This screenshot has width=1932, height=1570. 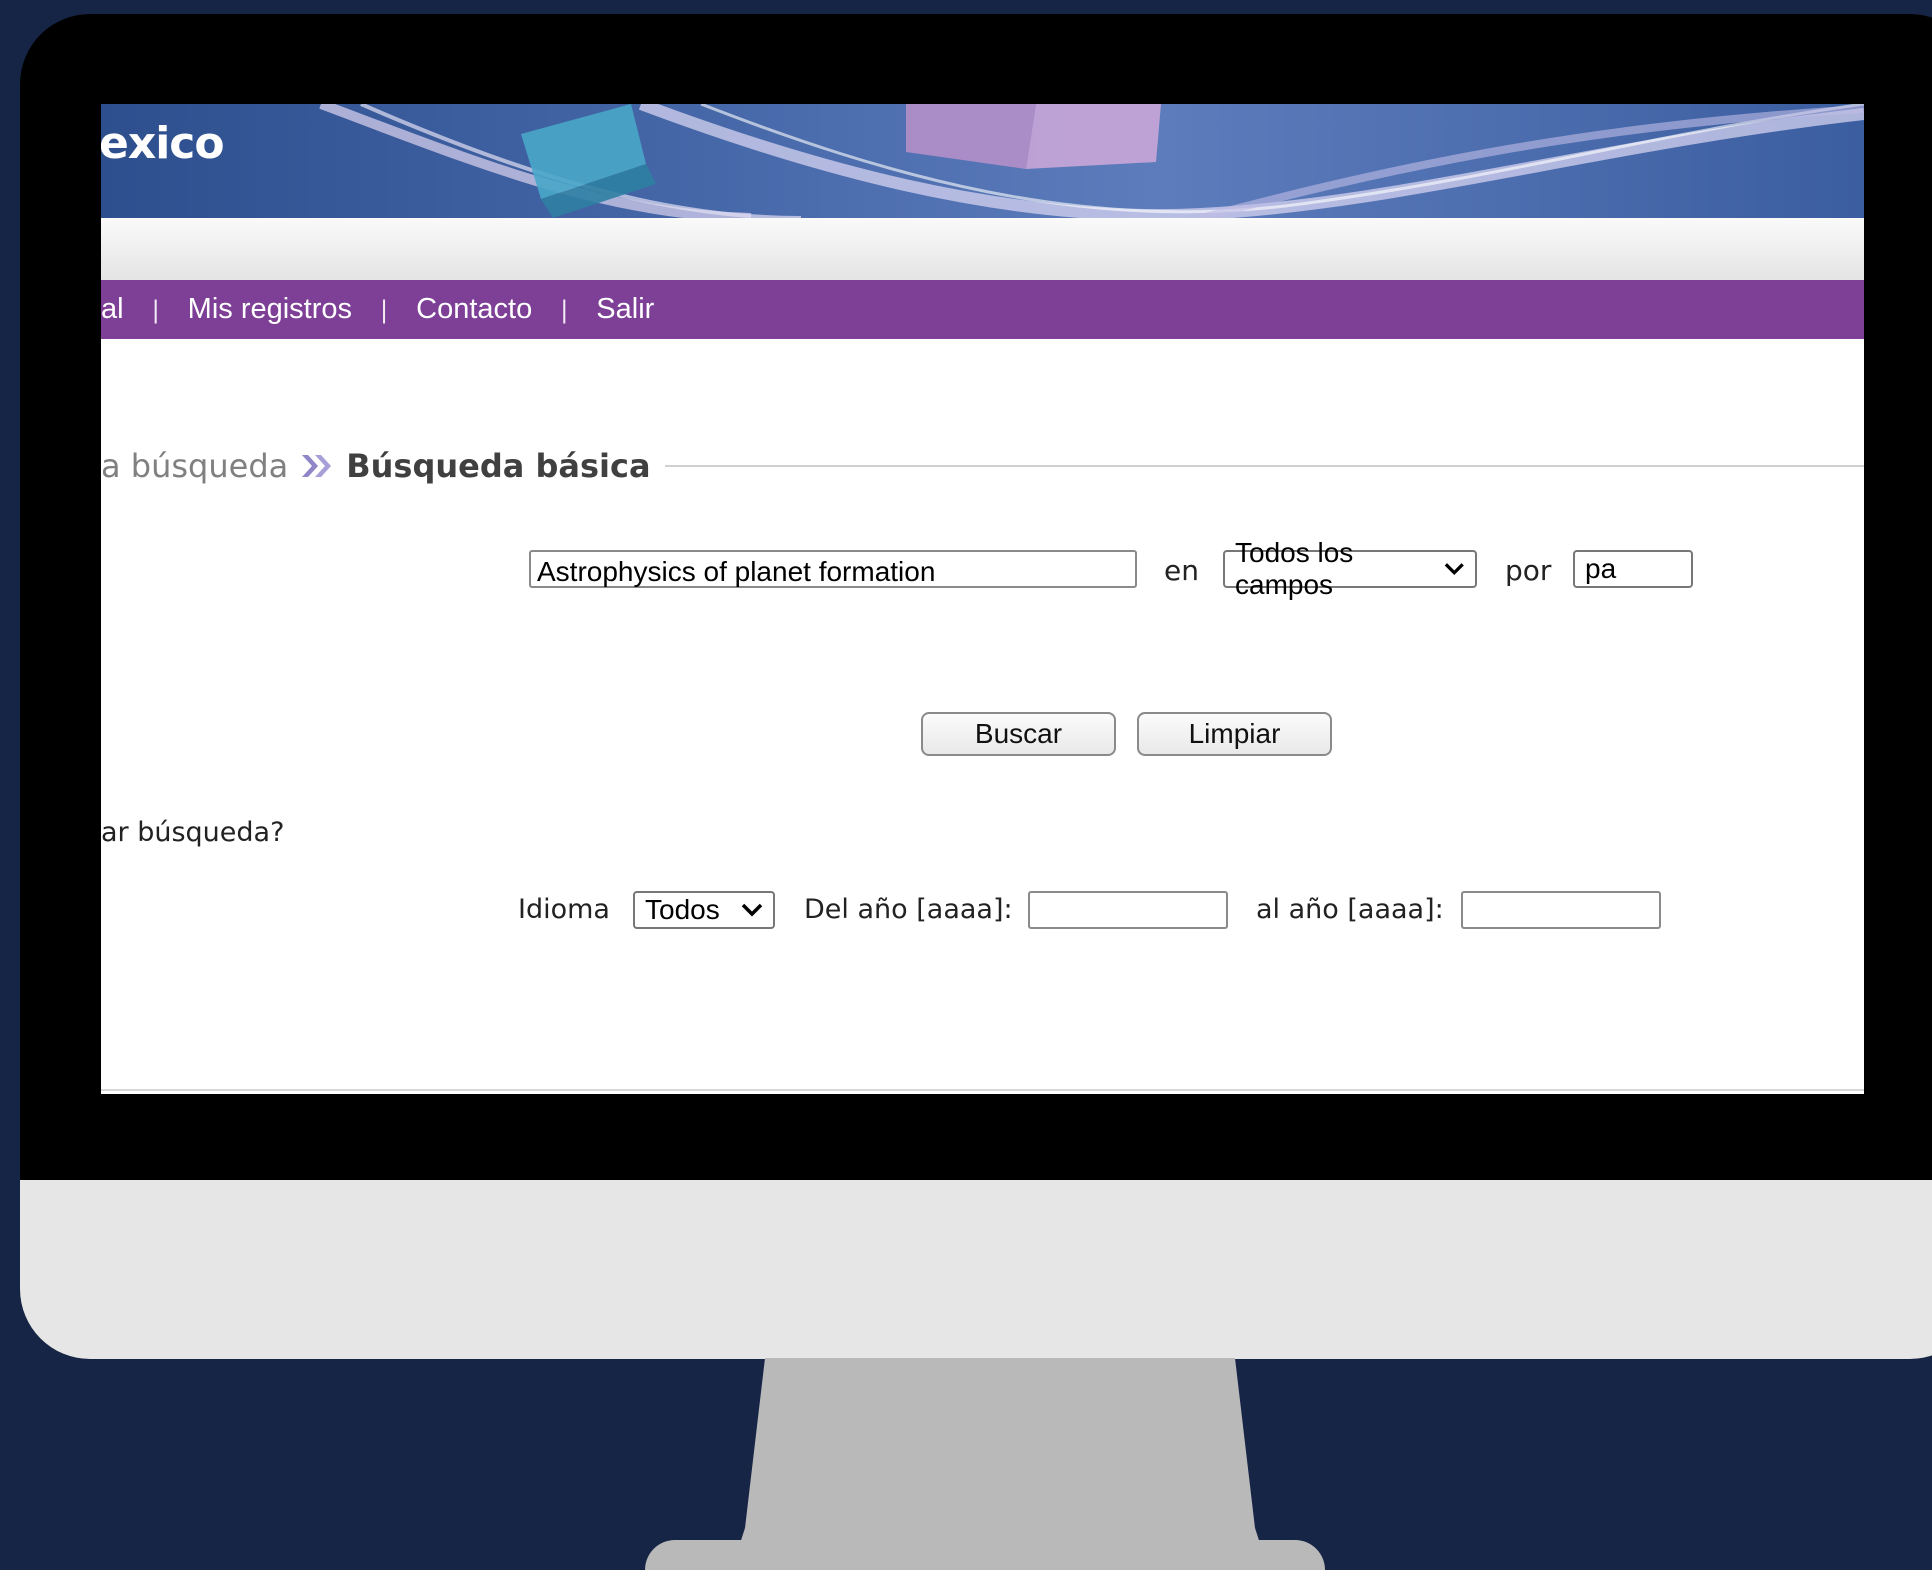 I want to click on nav-item-inicio: al, so click(x=112, y=309).